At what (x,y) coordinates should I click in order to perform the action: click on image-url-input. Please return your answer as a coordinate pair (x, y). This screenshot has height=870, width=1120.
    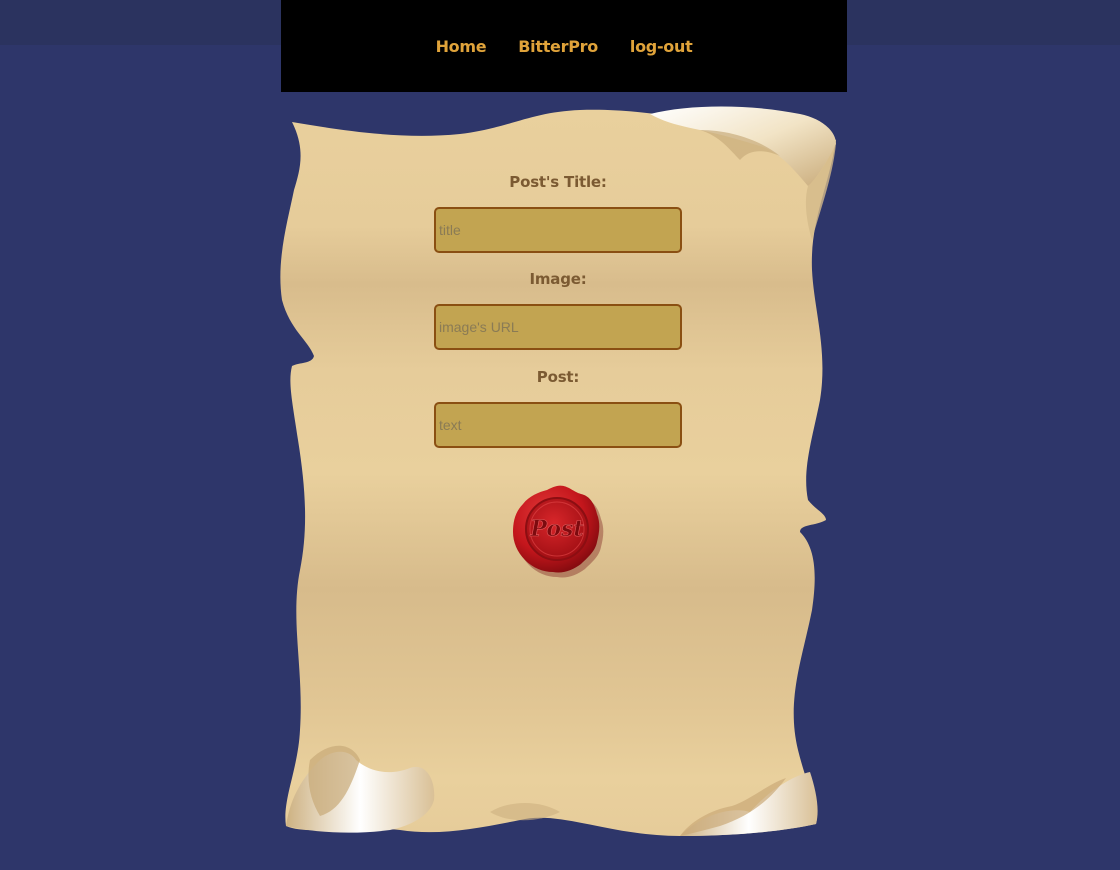
    Looking at the image, I should click on (558, 327).